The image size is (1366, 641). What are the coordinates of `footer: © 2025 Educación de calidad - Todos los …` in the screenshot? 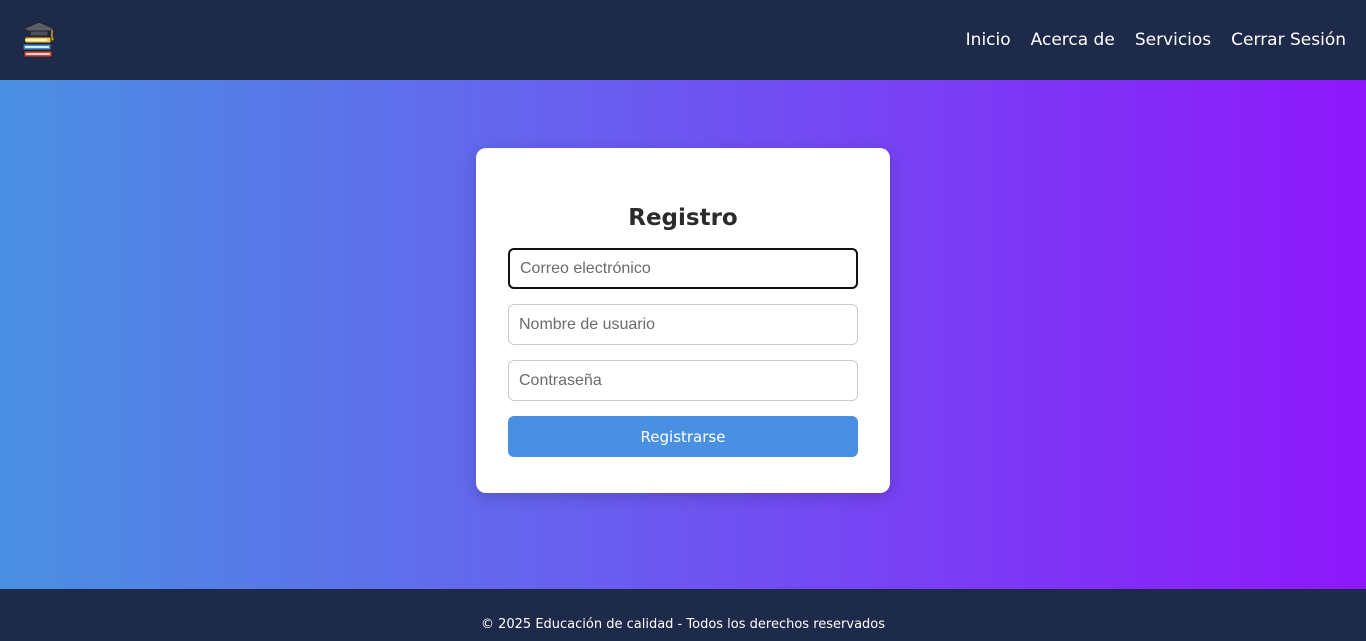 It's located at (683, 615).